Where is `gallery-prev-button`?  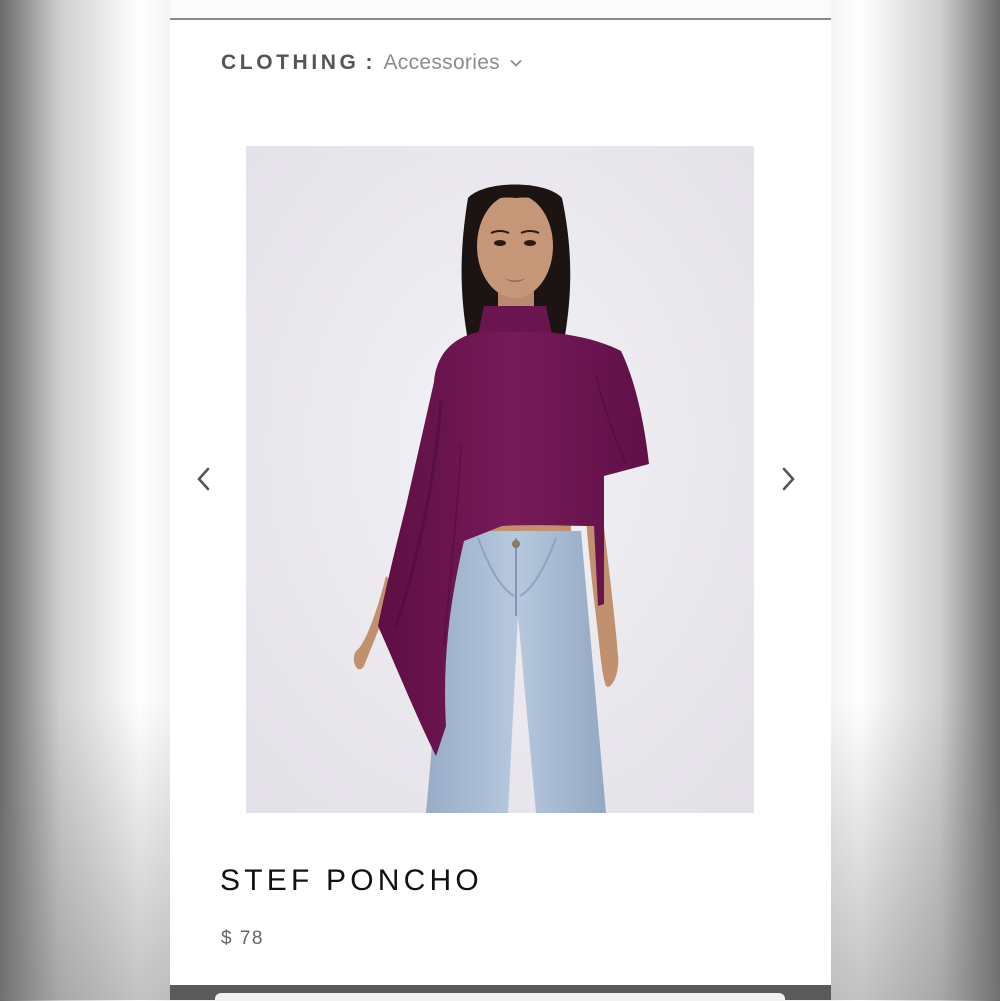
gallery-prev-button is located at coordinates (204, 479).